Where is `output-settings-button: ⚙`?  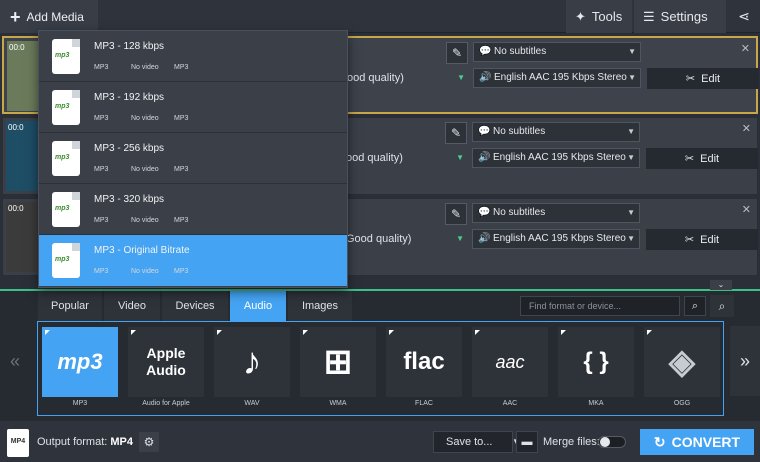
output-settings-button: ⚙ is located at coordinates (149, 442).